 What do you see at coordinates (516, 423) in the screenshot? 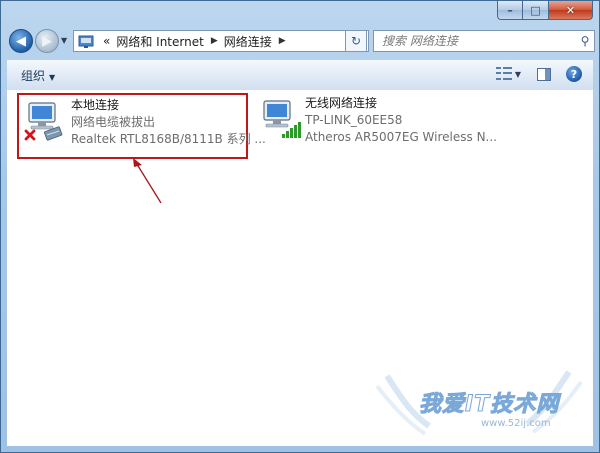
I see `watermark-url: www.52ij.com` at bounding box center [516, 423].